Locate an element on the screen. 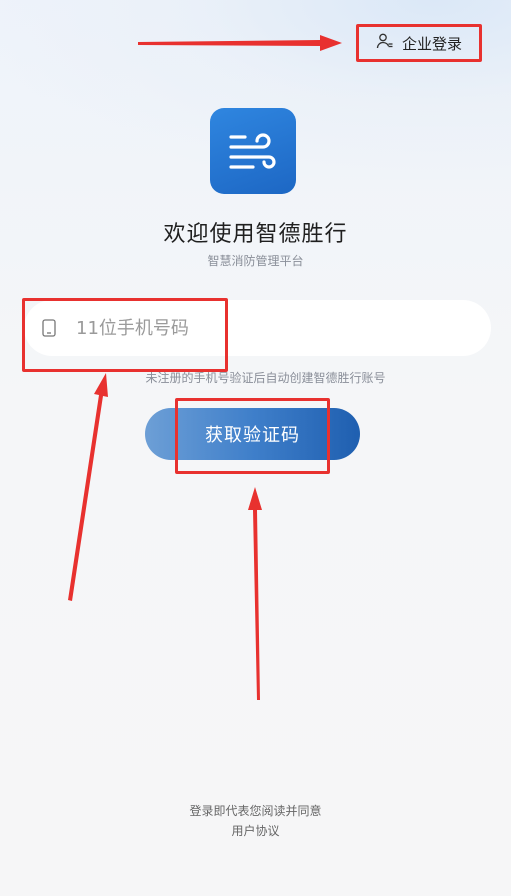 This screenshot has width=511, height=896. arrow-to-phone is located at coordinates (88, 487).